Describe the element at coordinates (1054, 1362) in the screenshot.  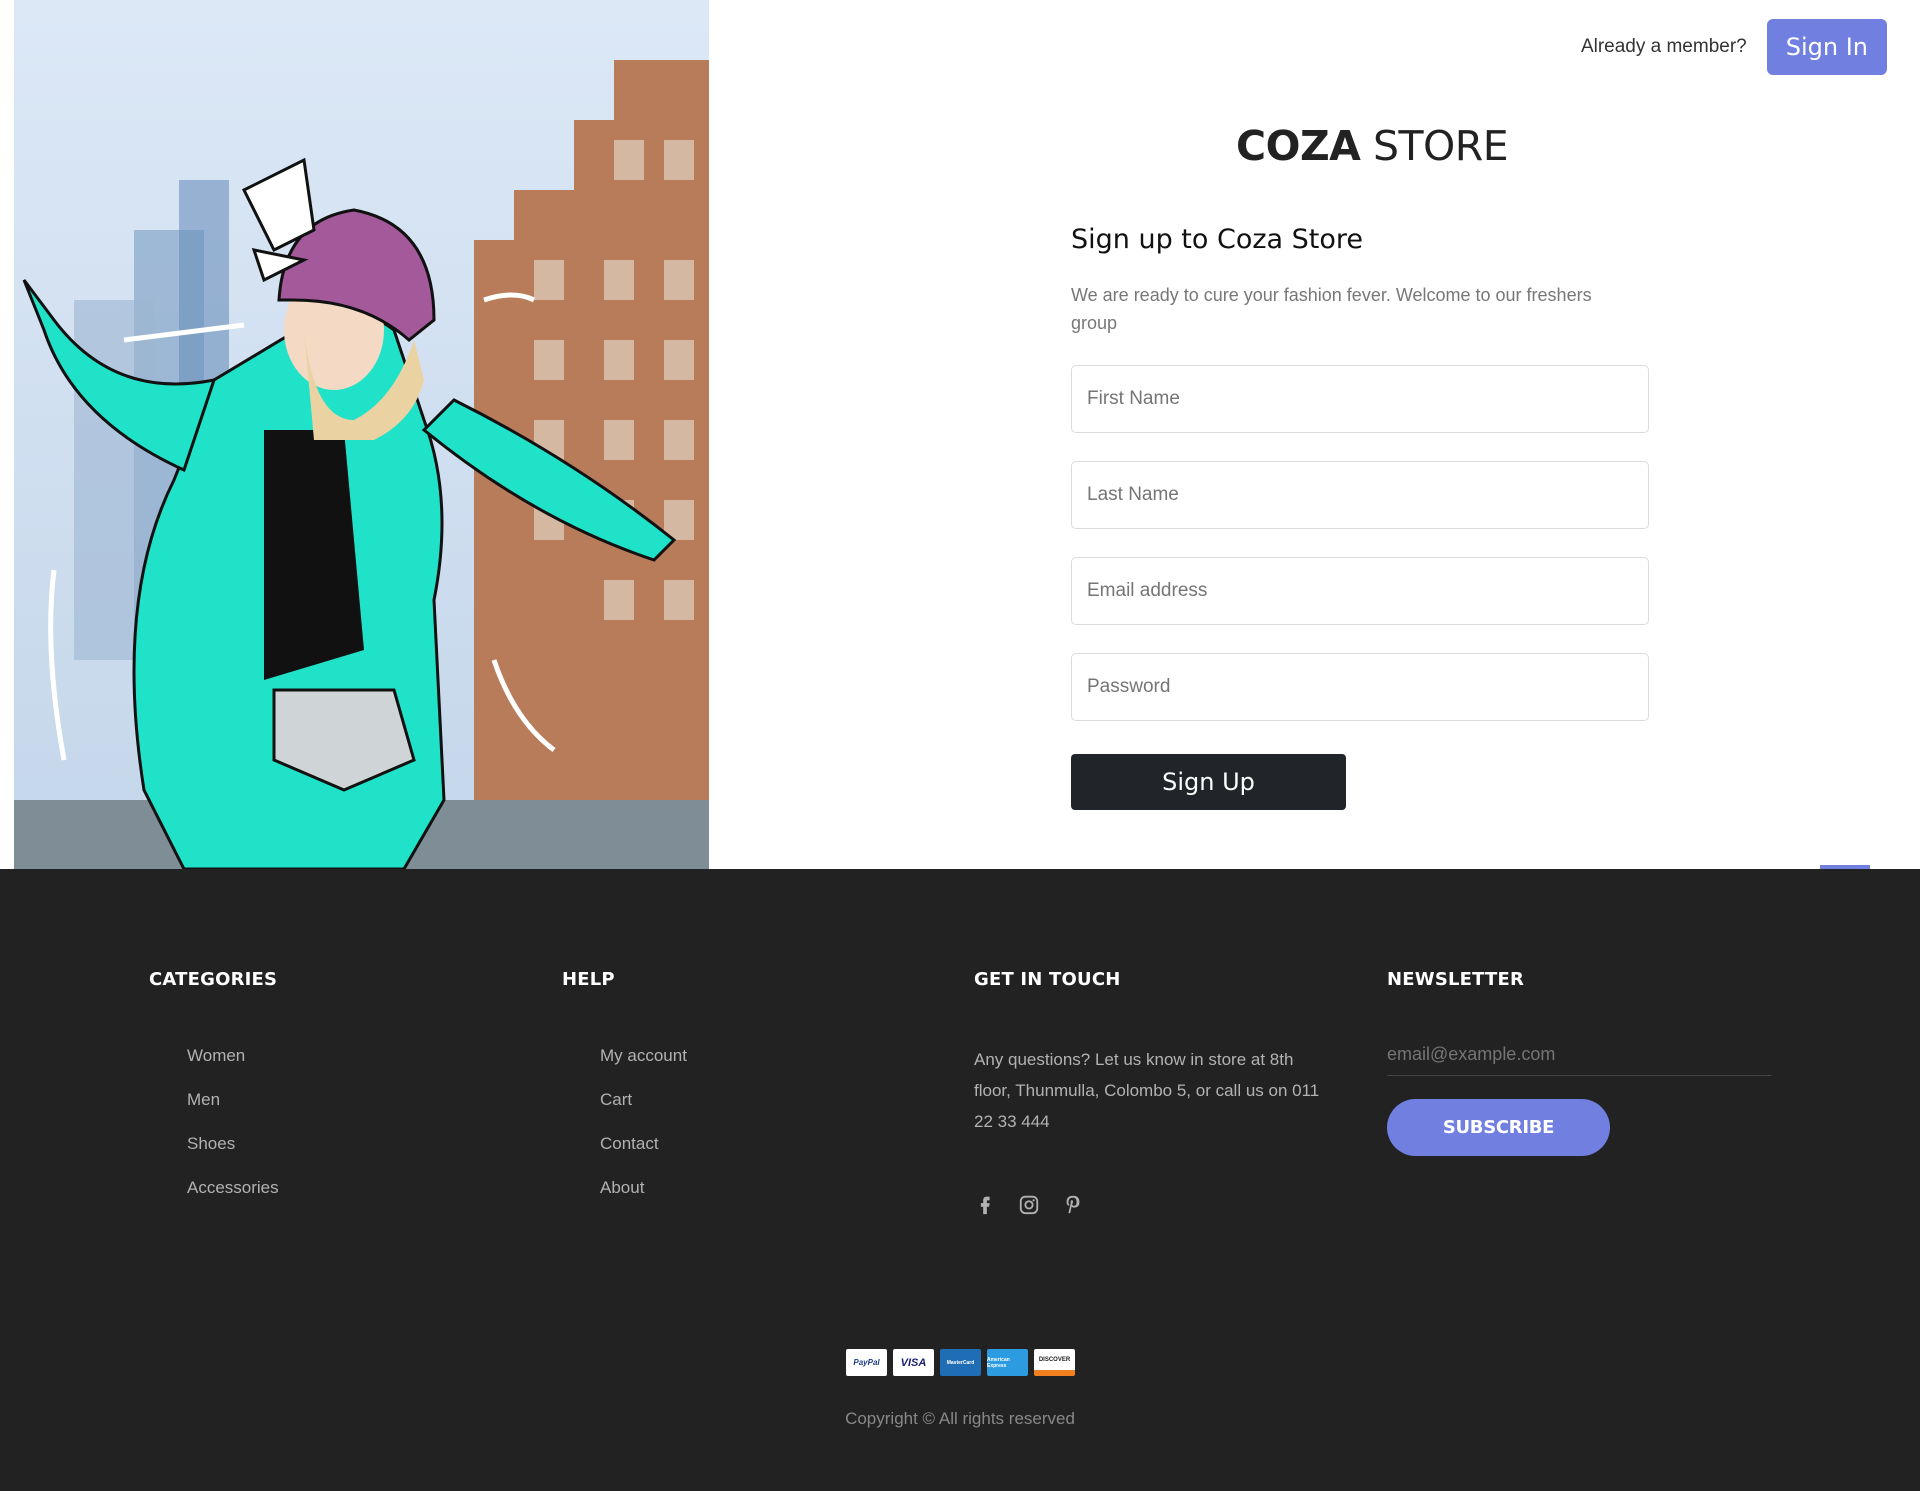
I see `discover-card-icon: DISCOVER` at that location.